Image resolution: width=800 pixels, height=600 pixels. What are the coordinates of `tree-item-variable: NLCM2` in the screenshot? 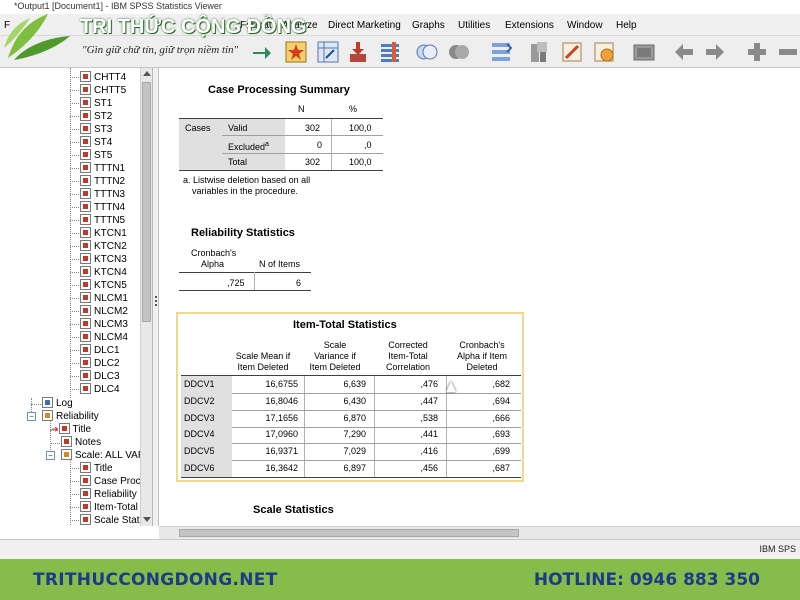 It's located at (104, 311).